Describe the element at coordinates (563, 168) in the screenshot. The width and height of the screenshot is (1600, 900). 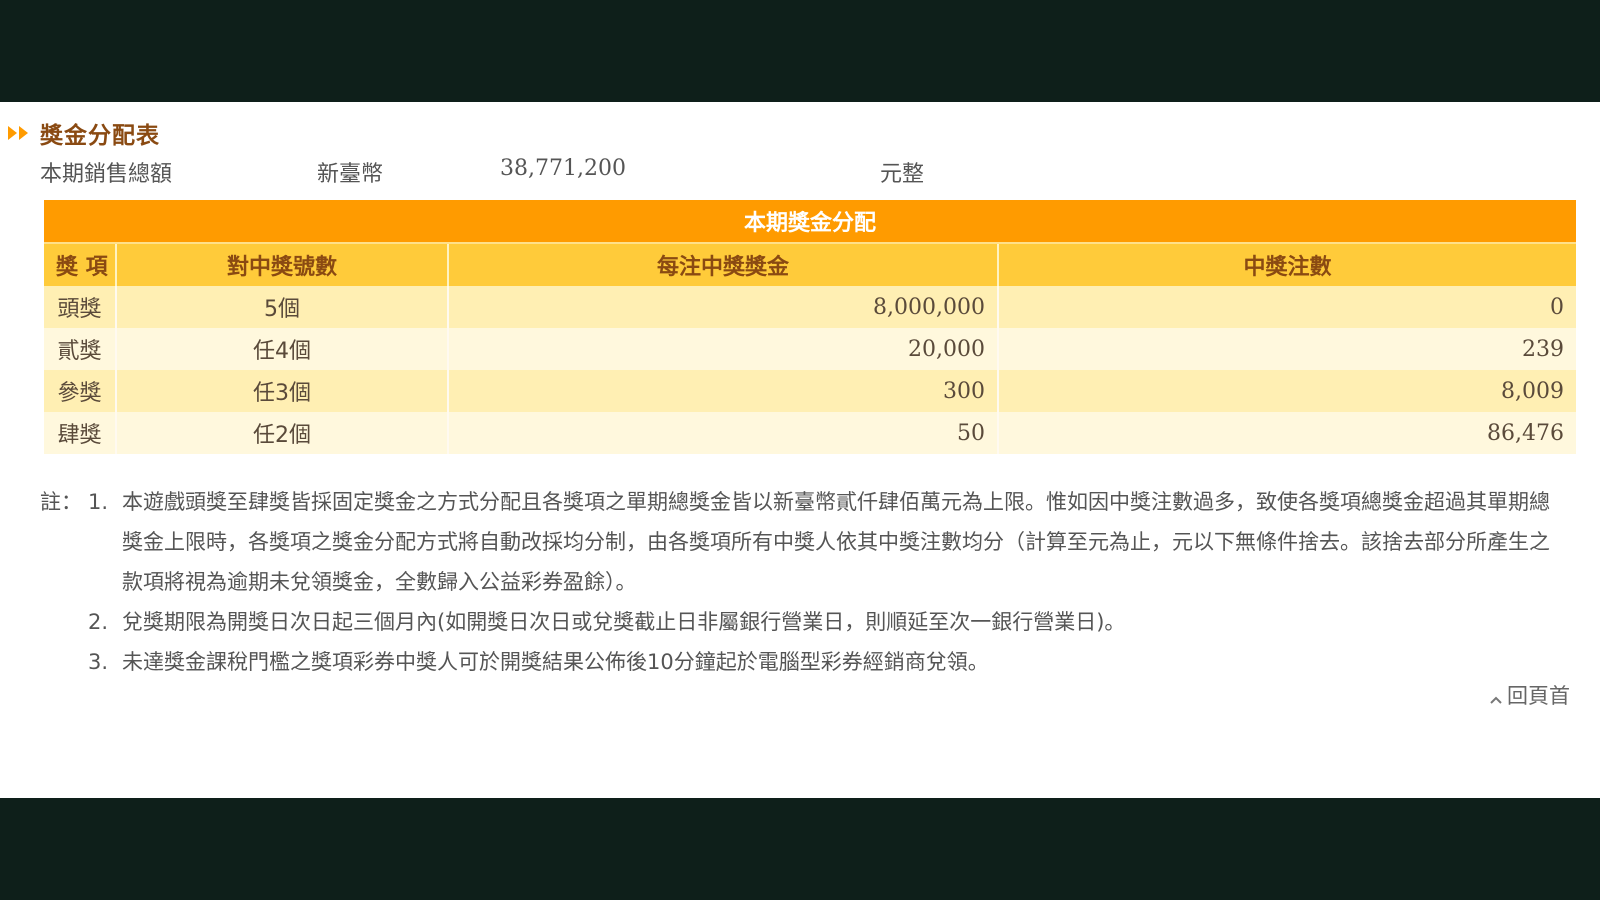
I see `sales-amount: 38,771,200` at that location.